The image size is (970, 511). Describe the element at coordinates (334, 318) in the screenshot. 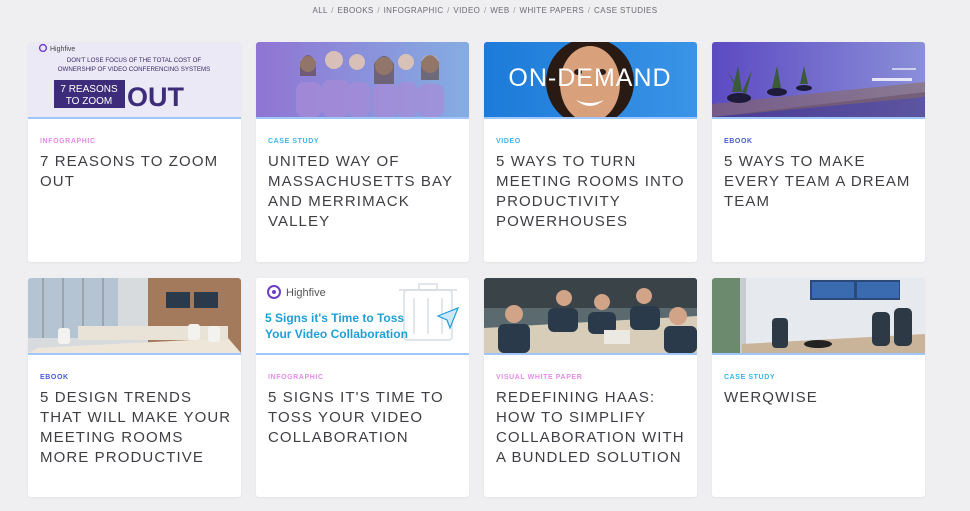

I see `thumb-line-1: 5 Signs it's Time to Toss` at that location.